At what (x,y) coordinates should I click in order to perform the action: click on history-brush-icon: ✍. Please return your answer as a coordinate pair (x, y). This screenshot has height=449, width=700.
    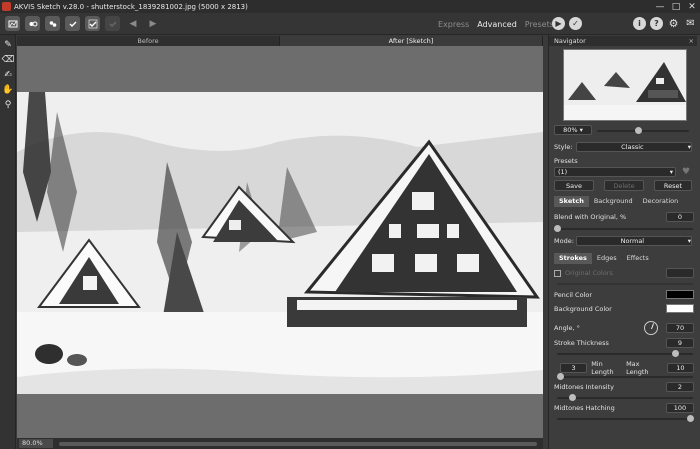
    Looking at the image, I should click on (8, 74).